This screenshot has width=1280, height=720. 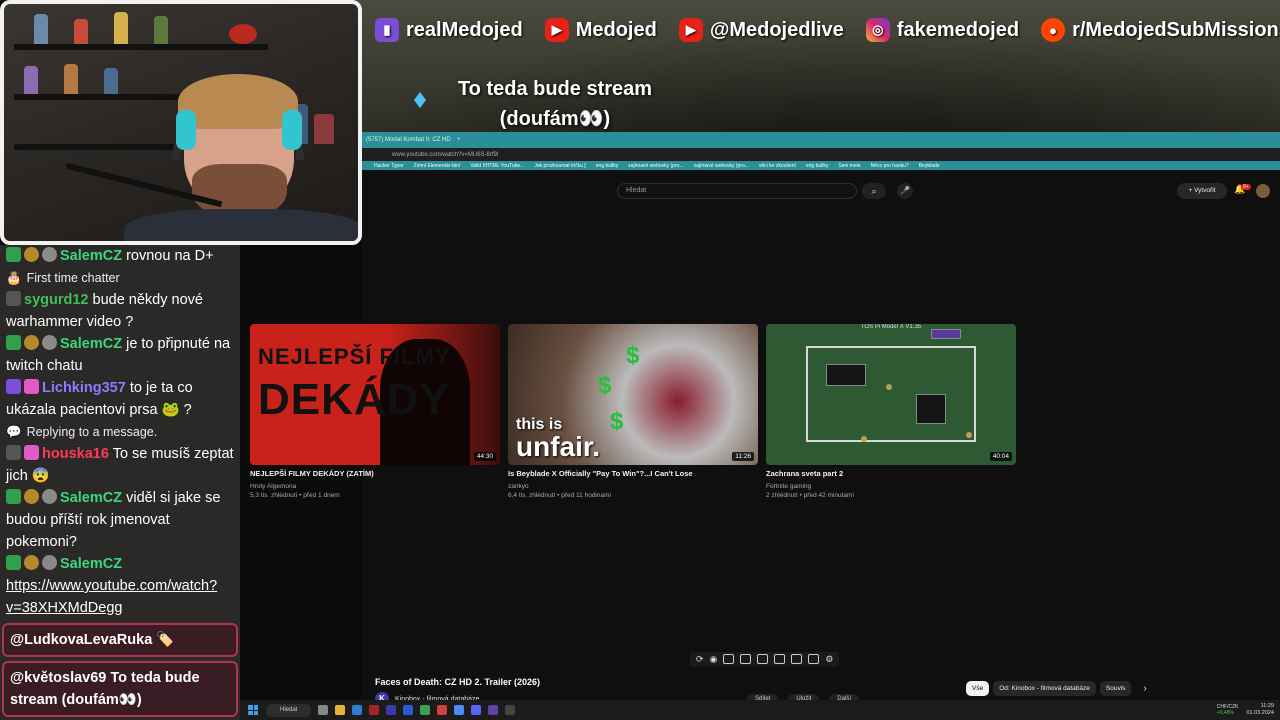 What do you see at coordinates (56, 300) in the screenshot?
I see `chat-username: sygurd12` at bounding box center [56, 300].